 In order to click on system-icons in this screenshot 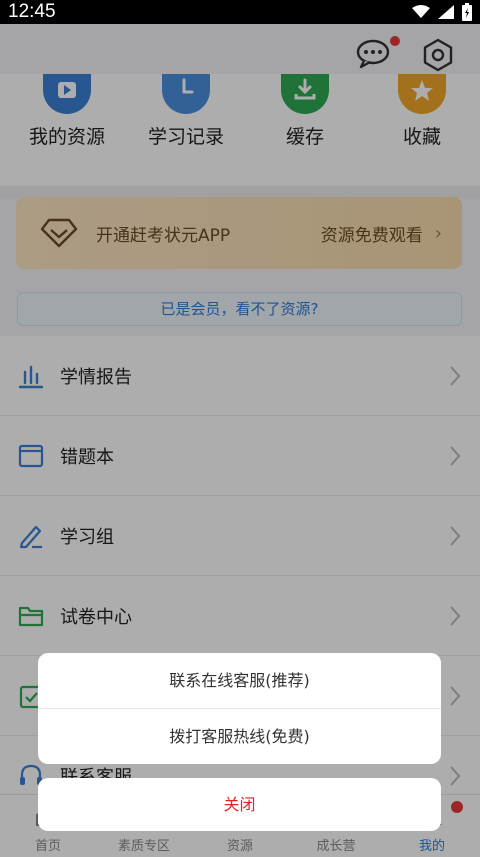, I will do `click(442, 12)`.